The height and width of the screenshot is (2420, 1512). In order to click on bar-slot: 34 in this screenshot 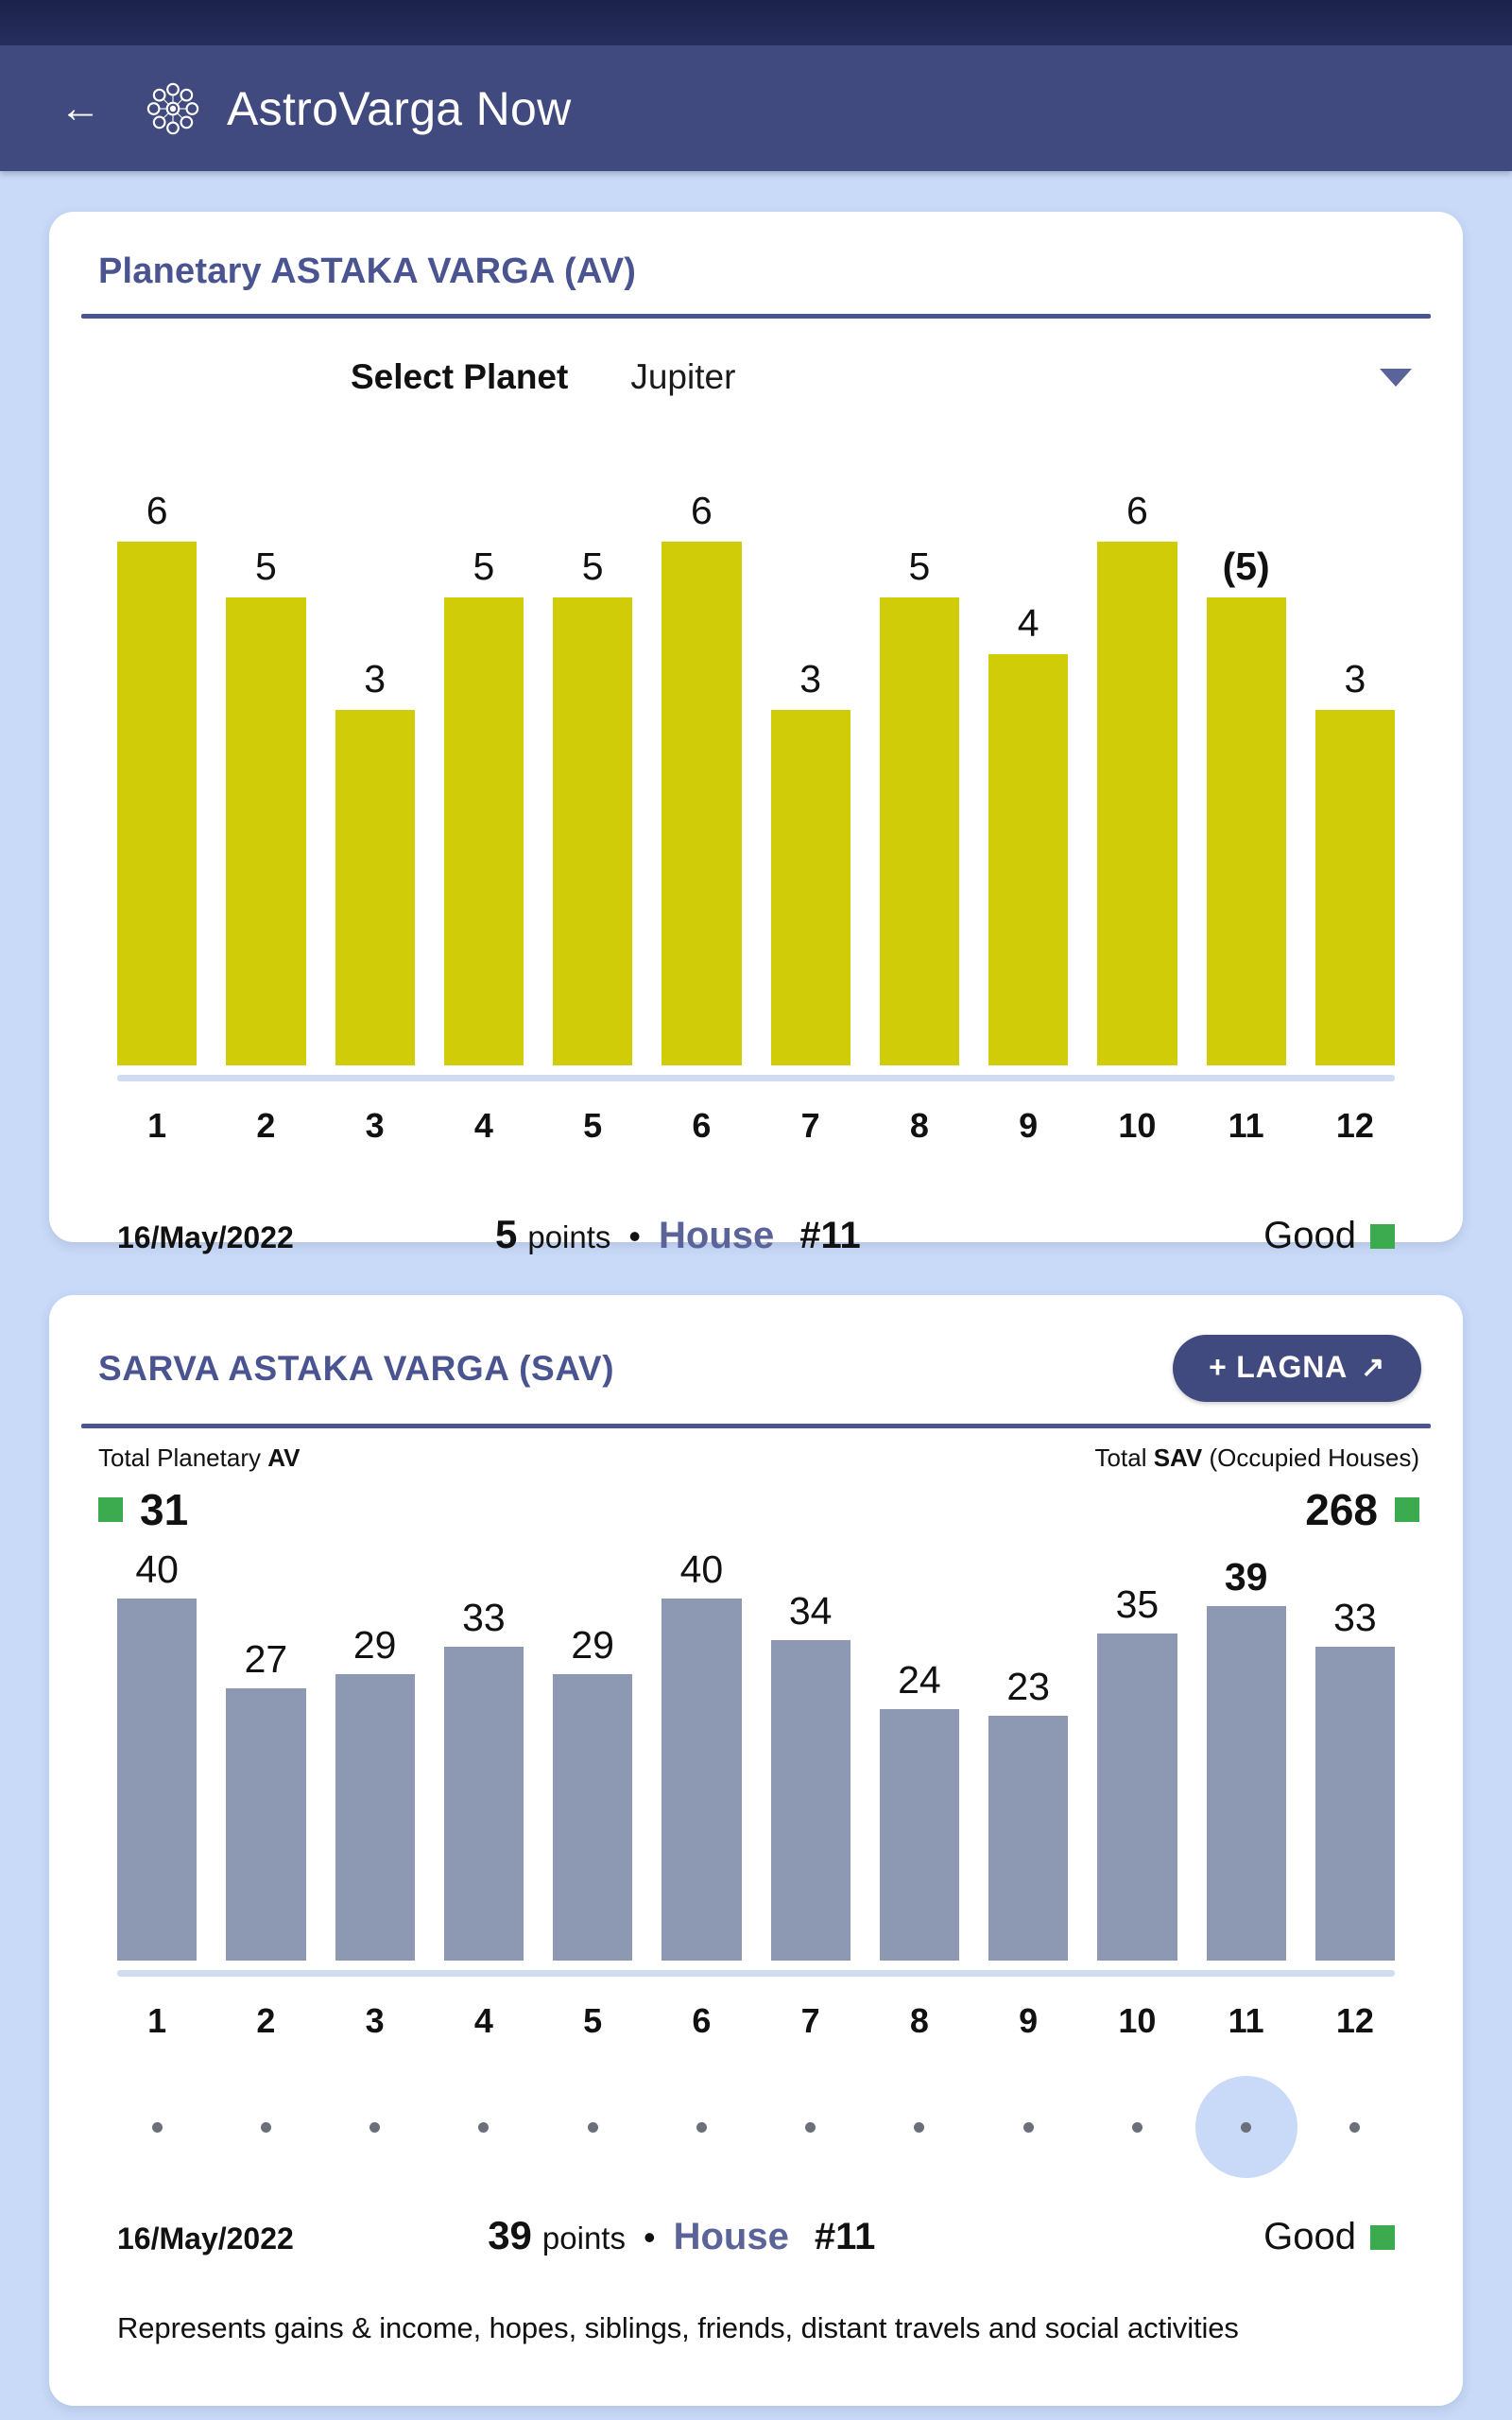, I will do `click(810, 1762)`.